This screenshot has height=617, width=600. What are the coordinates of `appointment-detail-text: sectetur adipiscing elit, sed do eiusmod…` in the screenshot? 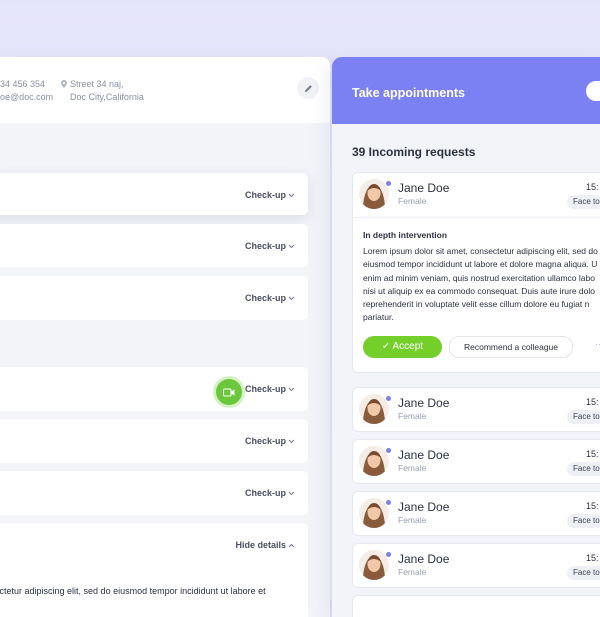 It's located at (133, 591).